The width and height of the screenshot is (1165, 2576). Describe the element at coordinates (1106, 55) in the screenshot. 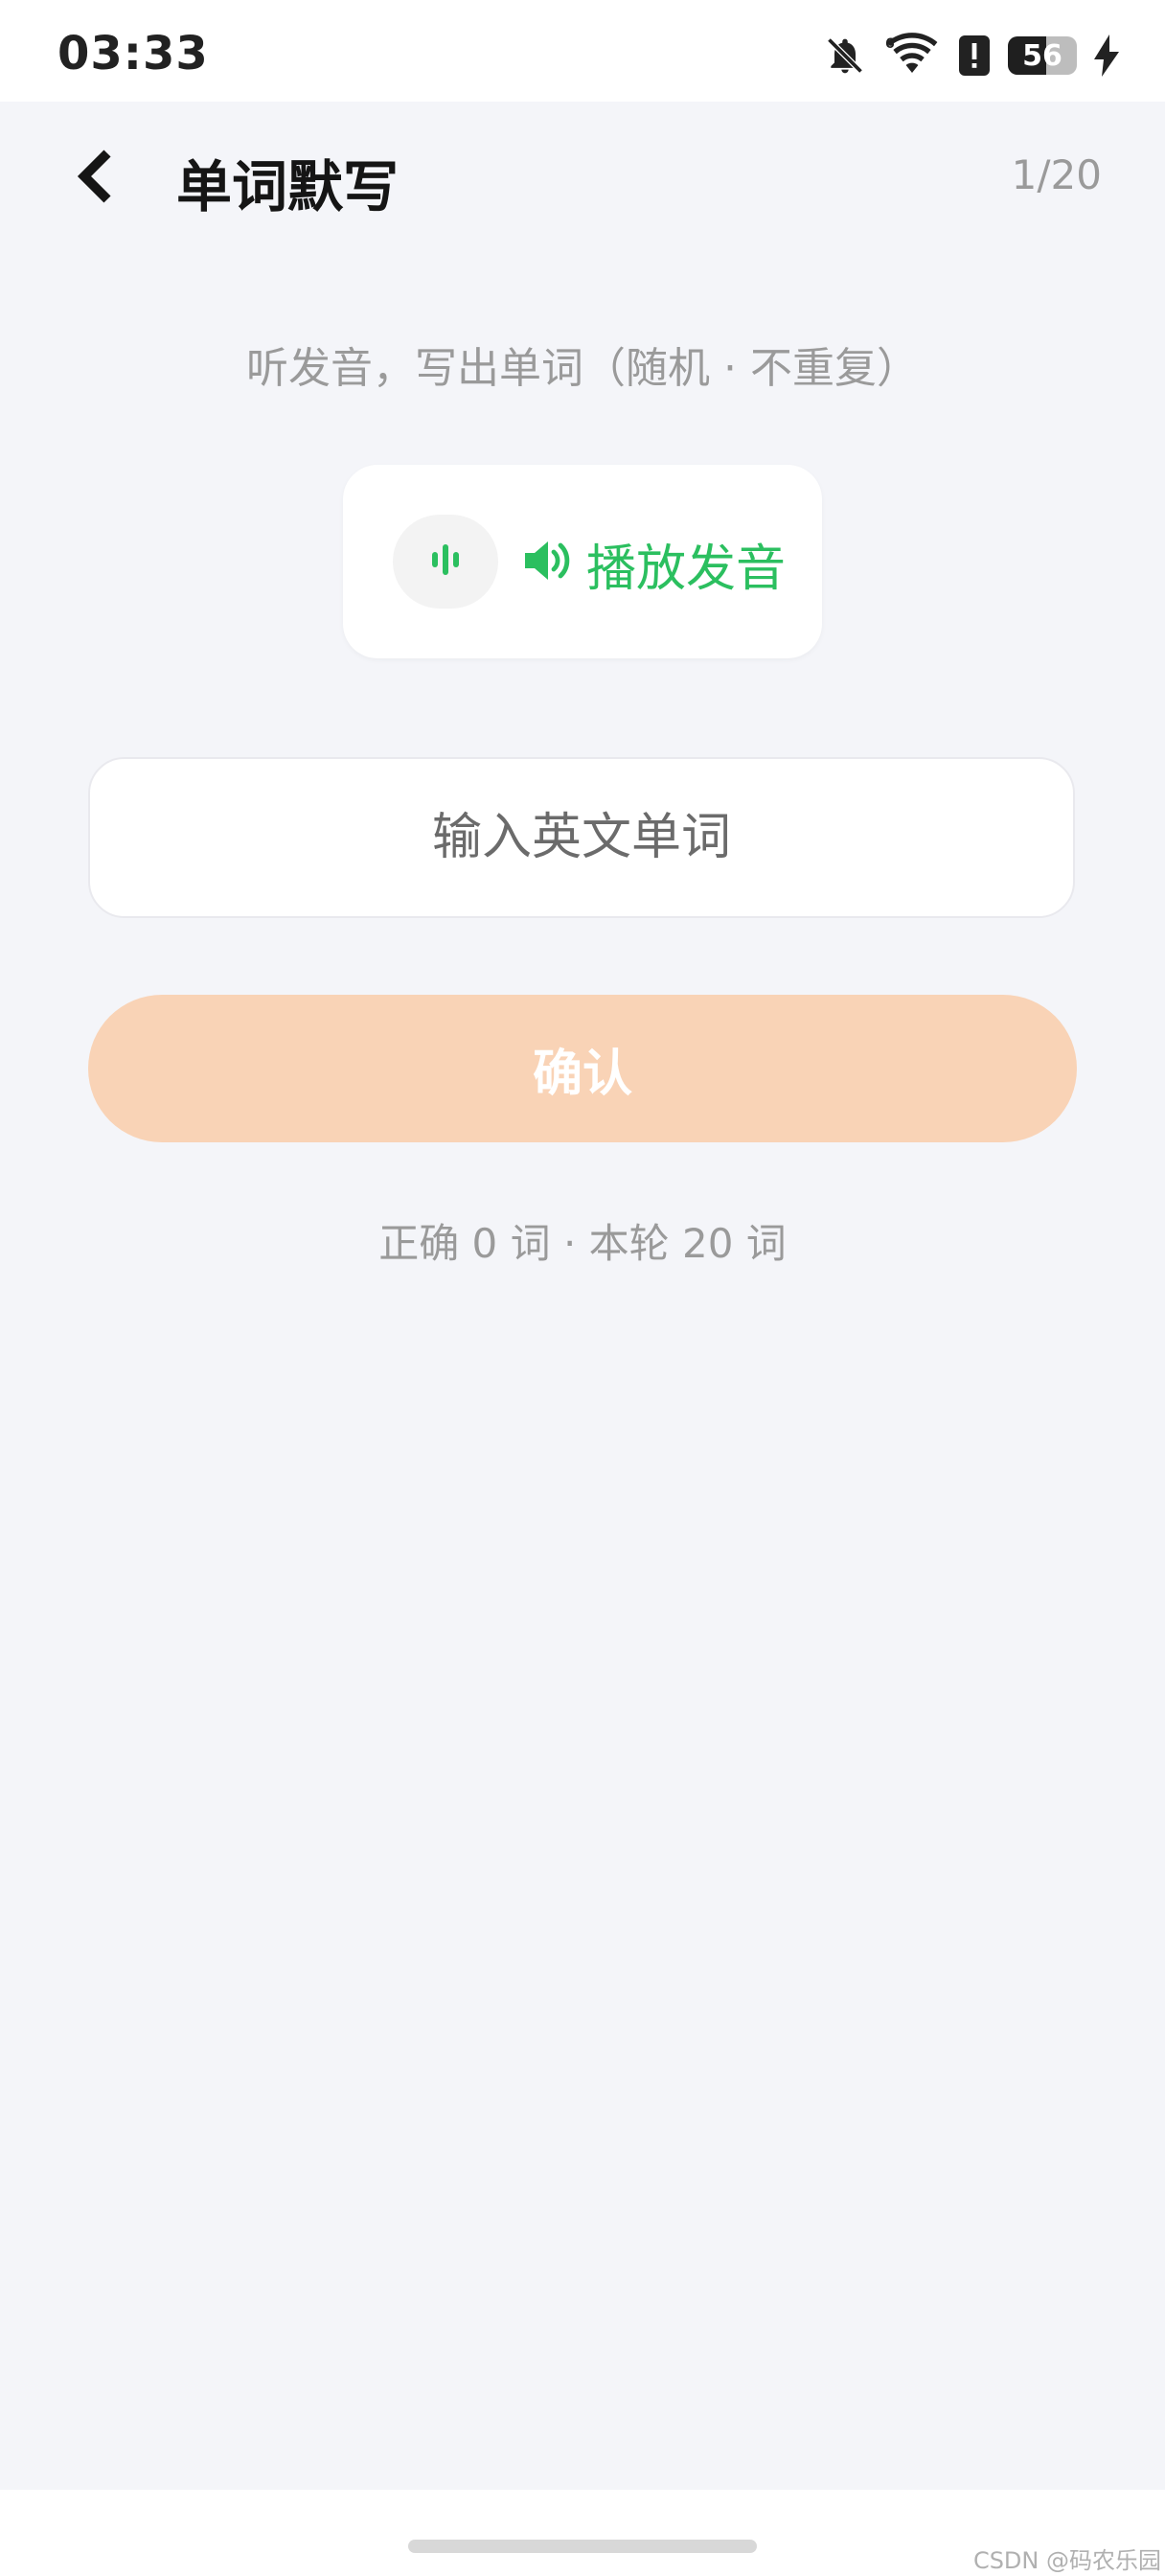

I see `charging-icon` at that location.